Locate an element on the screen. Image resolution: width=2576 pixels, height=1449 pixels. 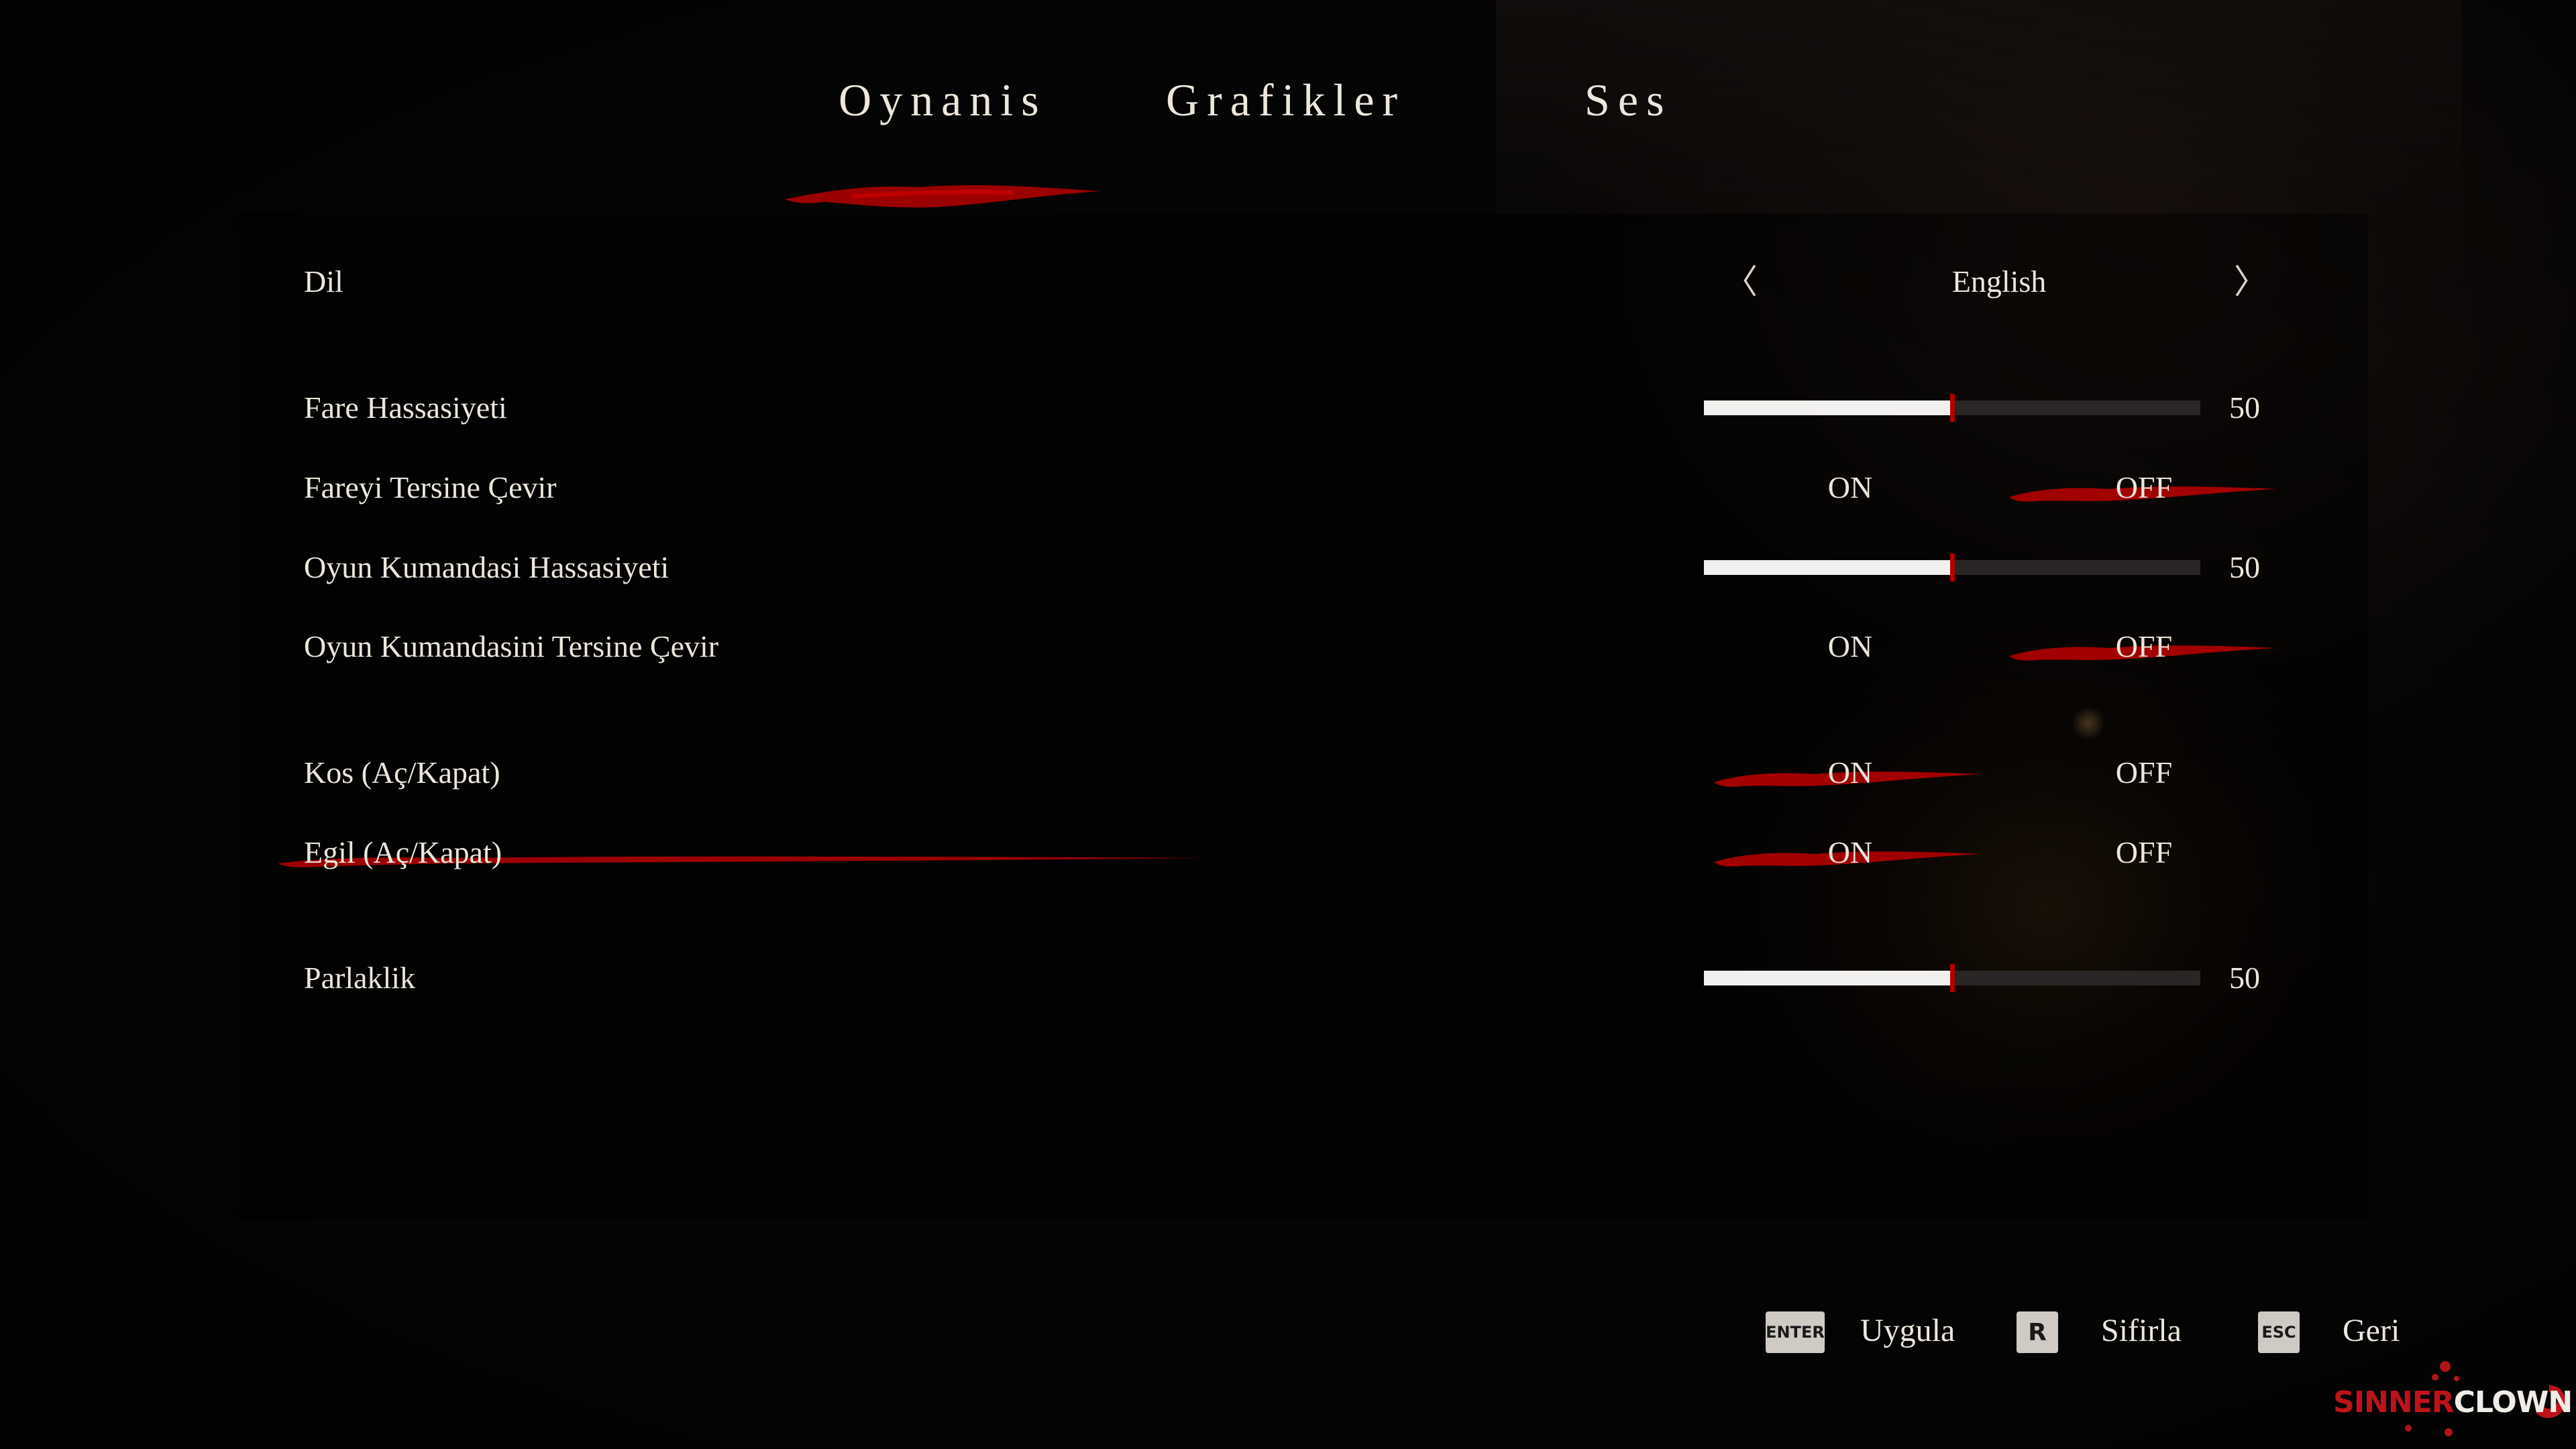
setting-label: Egil (Aç/Kapat) is located at coordinates (403, 852).